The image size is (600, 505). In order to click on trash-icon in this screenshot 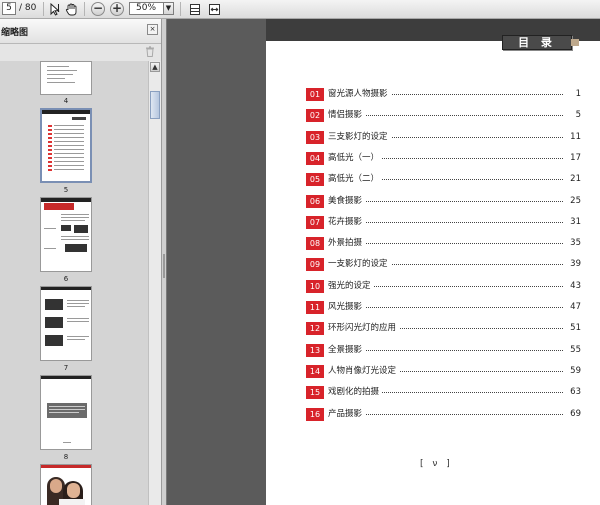, I will do `click(150, 51)`.